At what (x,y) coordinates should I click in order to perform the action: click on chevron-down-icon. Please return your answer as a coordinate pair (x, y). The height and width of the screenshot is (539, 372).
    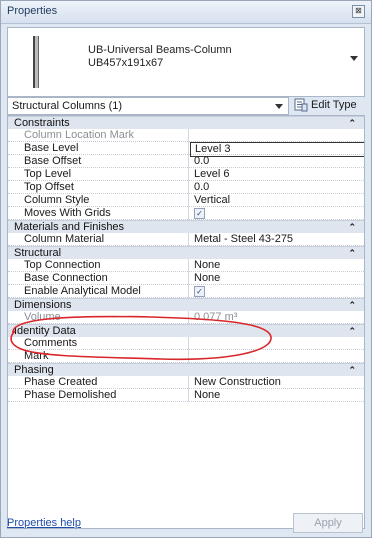
    Looking at the image, I should click on (279, 106).